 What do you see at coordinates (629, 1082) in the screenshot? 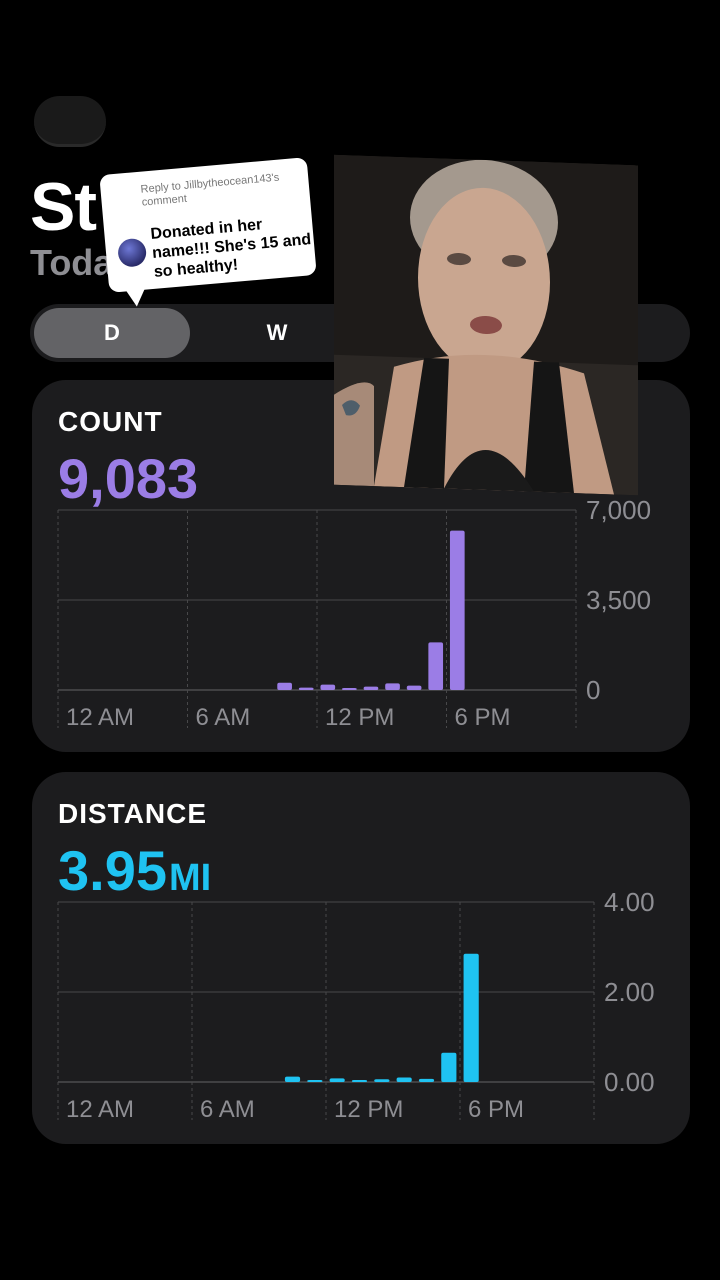
I see `y-tick-label: 0.00` at bounding box center [629, 1082].